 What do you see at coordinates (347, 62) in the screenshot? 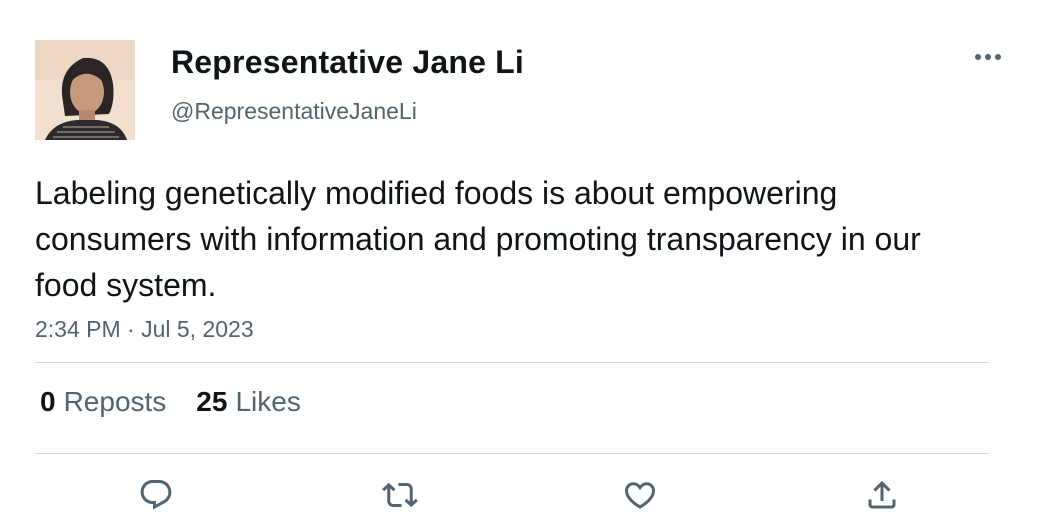
I see `display-name: Representative Jane Li` at bounding box center [347, 62].